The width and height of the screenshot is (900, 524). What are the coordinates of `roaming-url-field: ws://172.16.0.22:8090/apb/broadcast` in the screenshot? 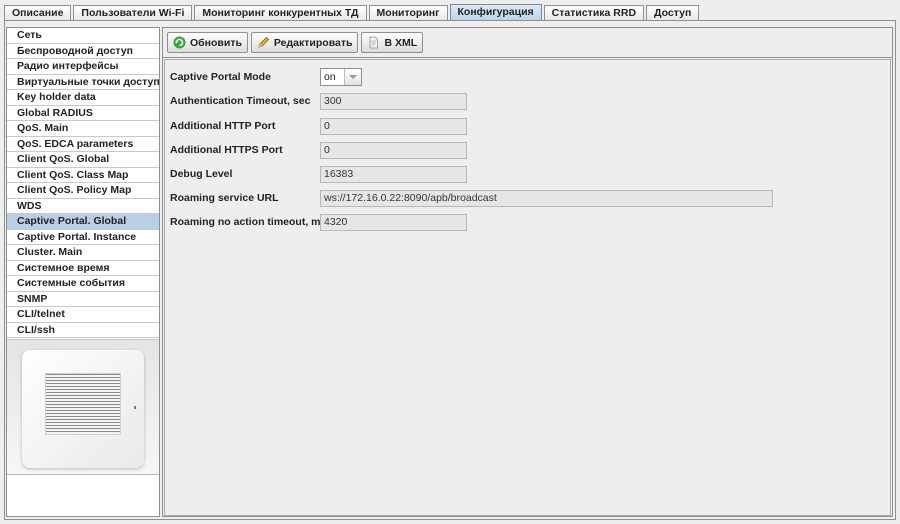 It's located at (546, 198).